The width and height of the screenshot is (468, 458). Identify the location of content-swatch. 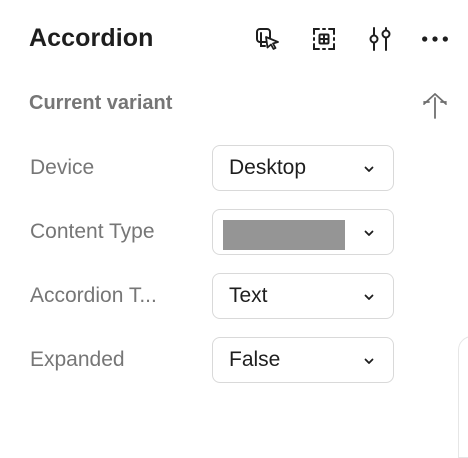
(284, 235).